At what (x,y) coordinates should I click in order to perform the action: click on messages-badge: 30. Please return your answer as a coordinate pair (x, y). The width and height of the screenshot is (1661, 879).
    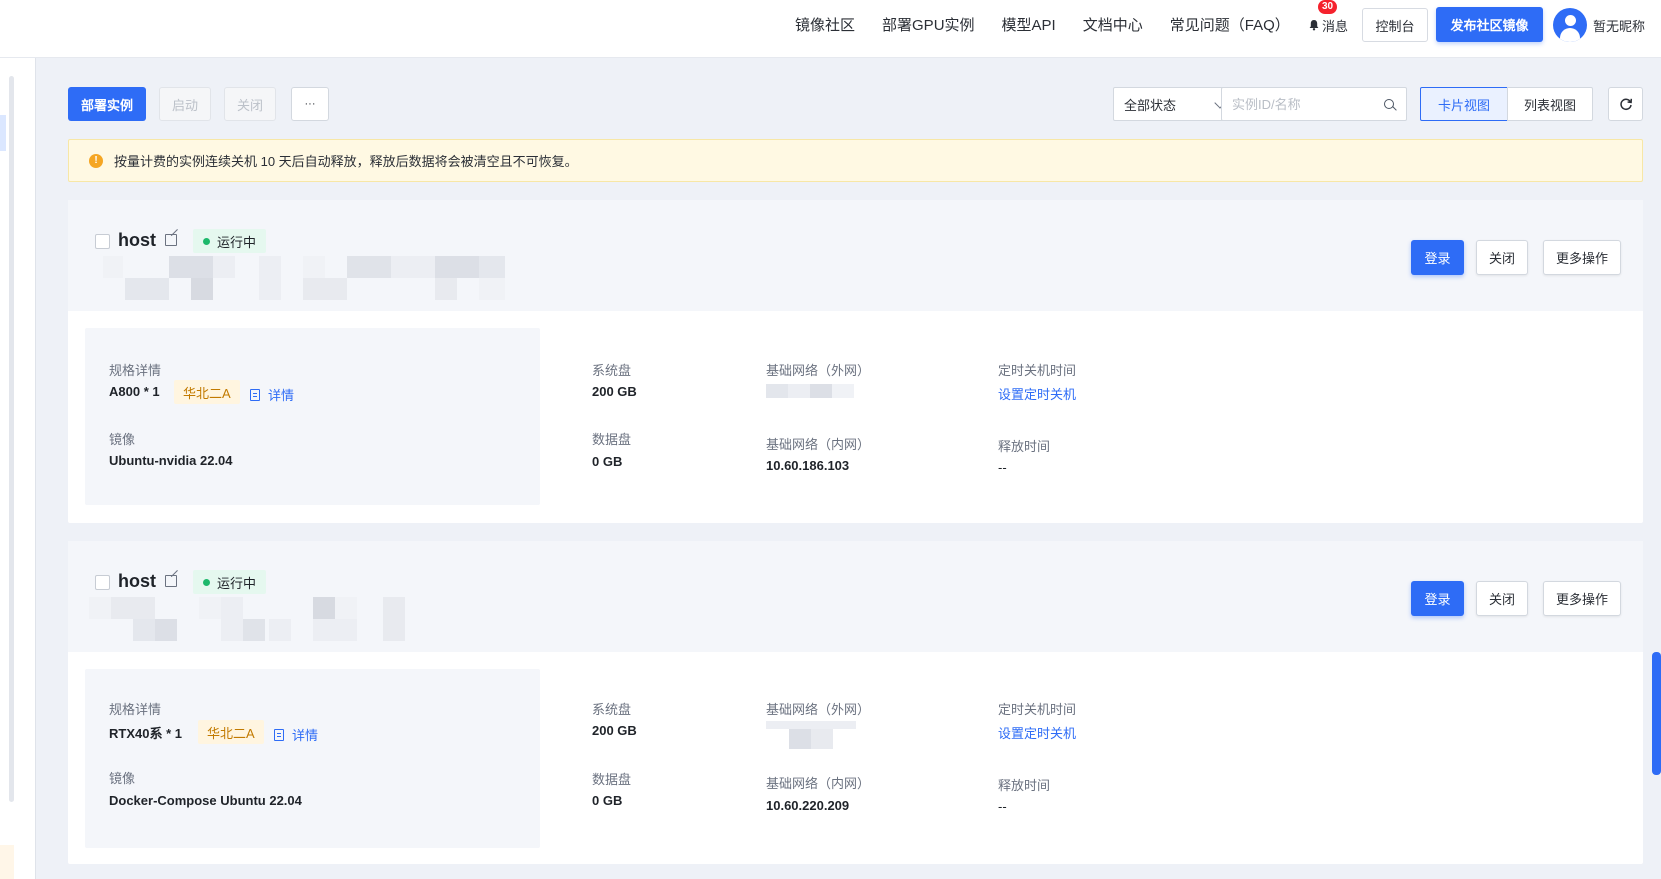
    Looking at the image, I should click on (1328, 7).